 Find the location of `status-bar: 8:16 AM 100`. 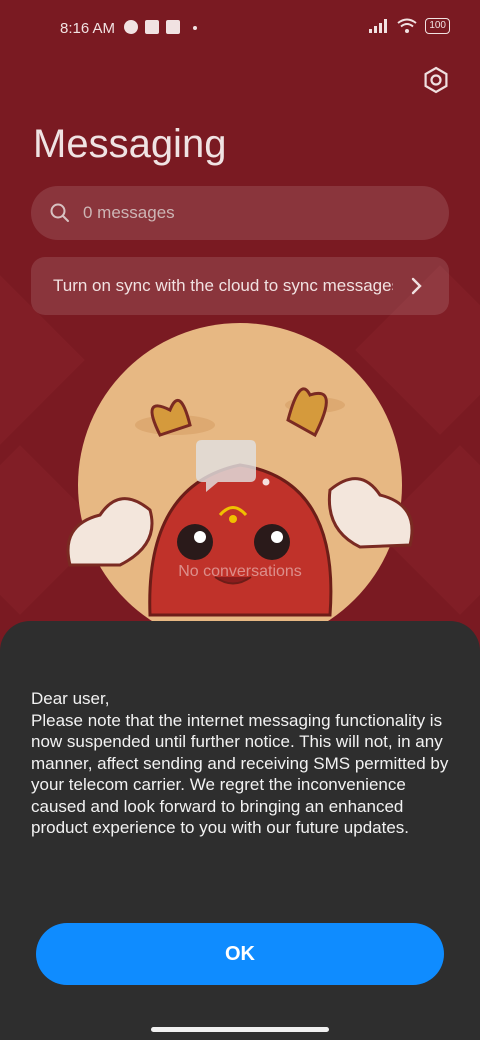

status-bar: 8:16 AM 100 is located at coordinates (240, 28).